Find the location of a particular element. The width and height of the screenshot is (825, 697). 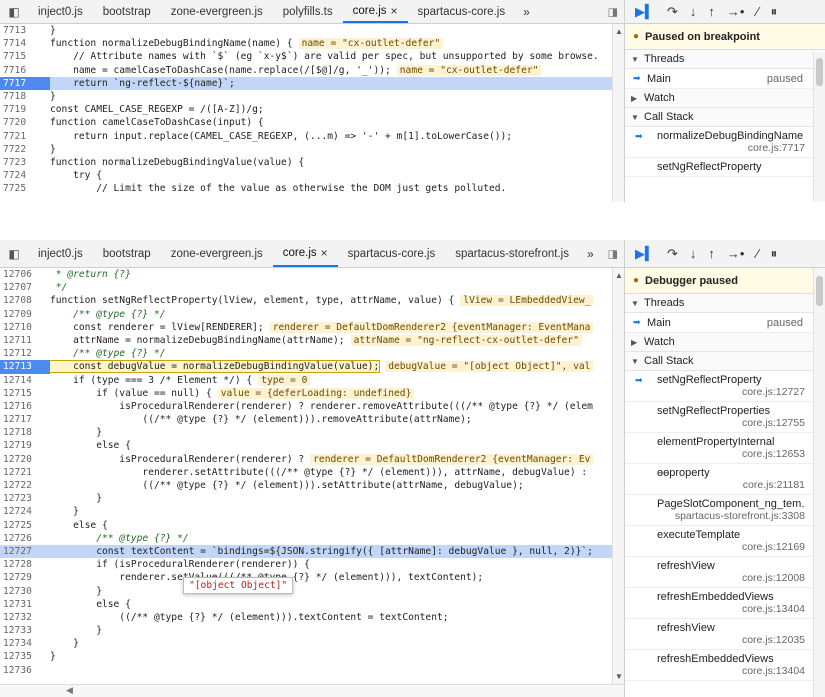

line-number: 12727 is located at coordinates (25, 551).